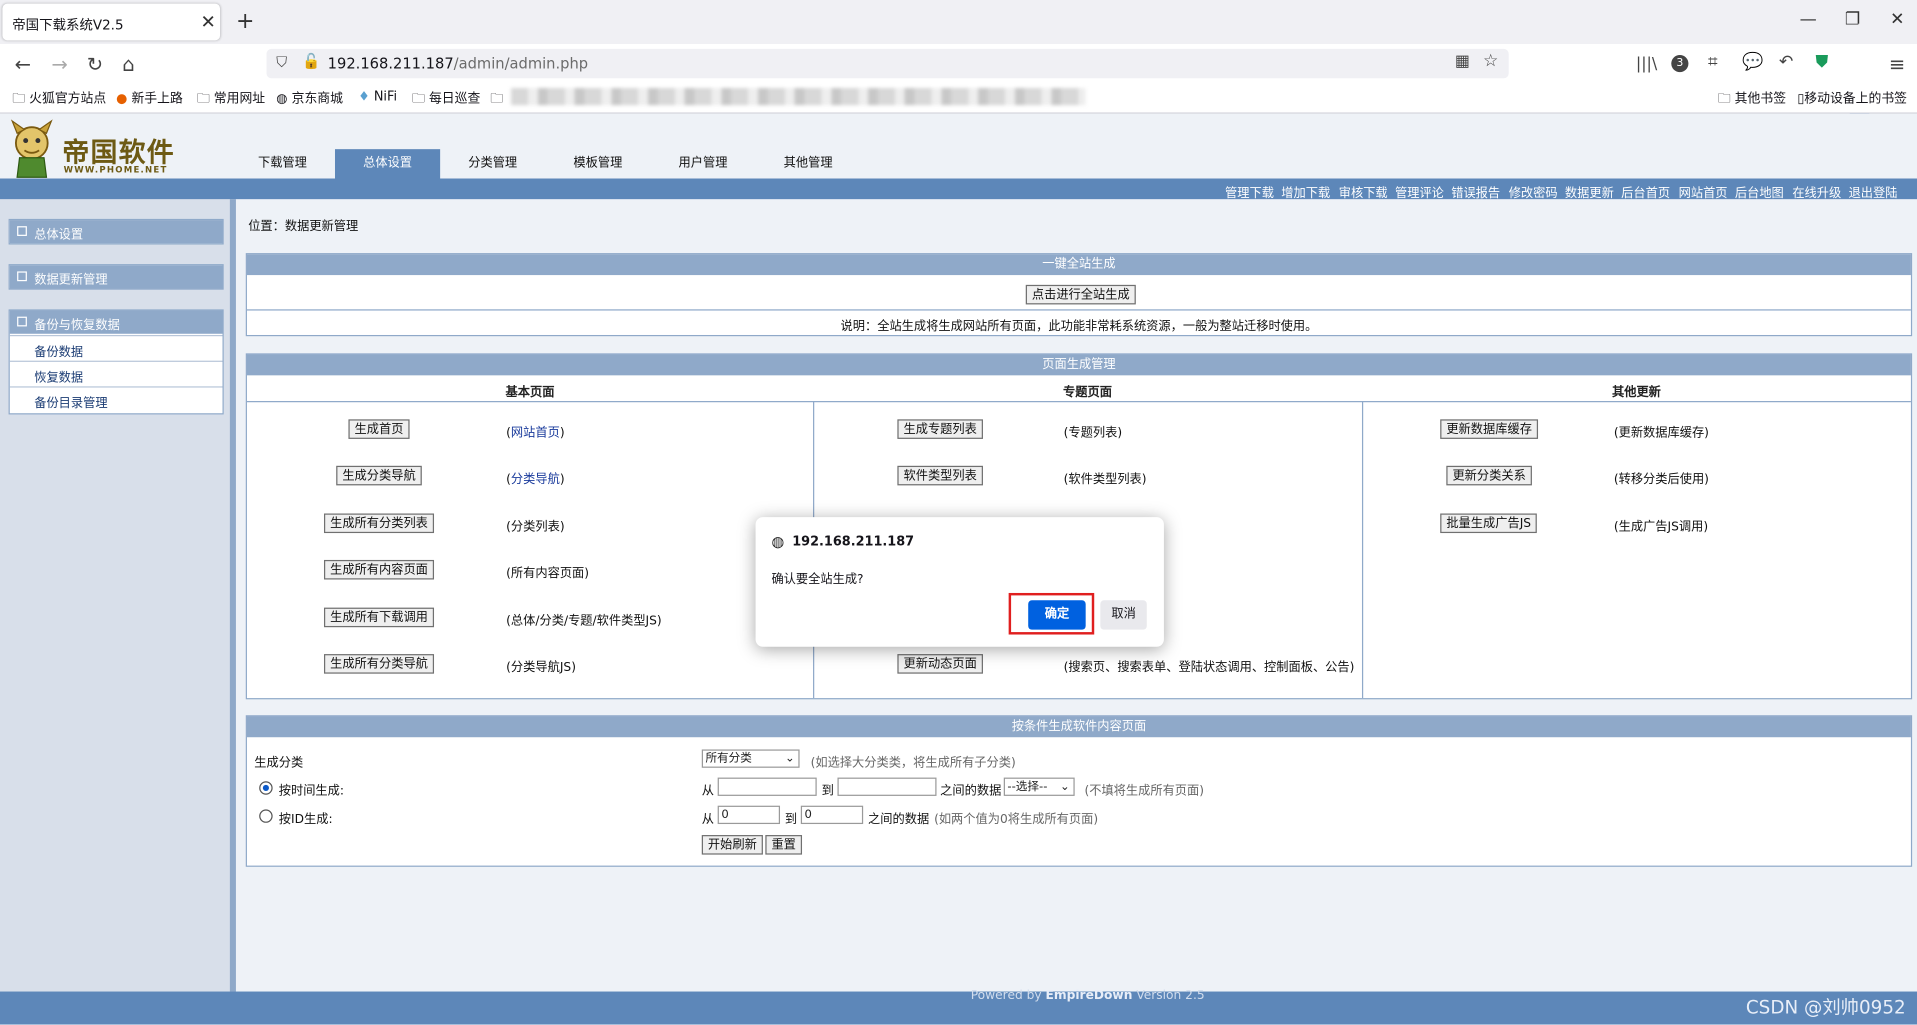  I want to click on link-site-home: 网站首页, so click(1703, 191).